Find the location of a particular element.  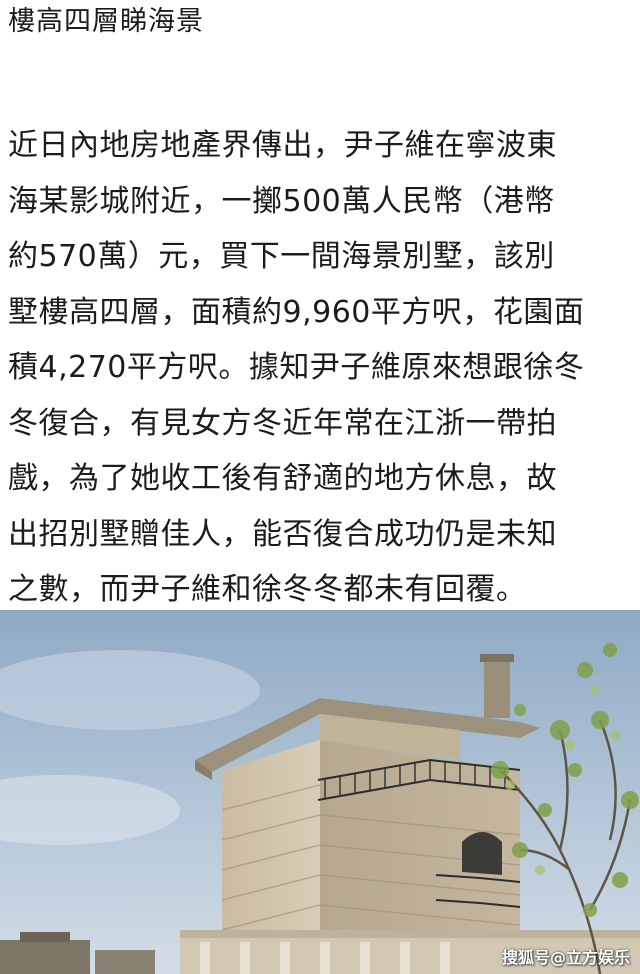

article-line: 墅樓高四層，面積約9,960平方呎，花園面 is located at coordinates (296, 312).